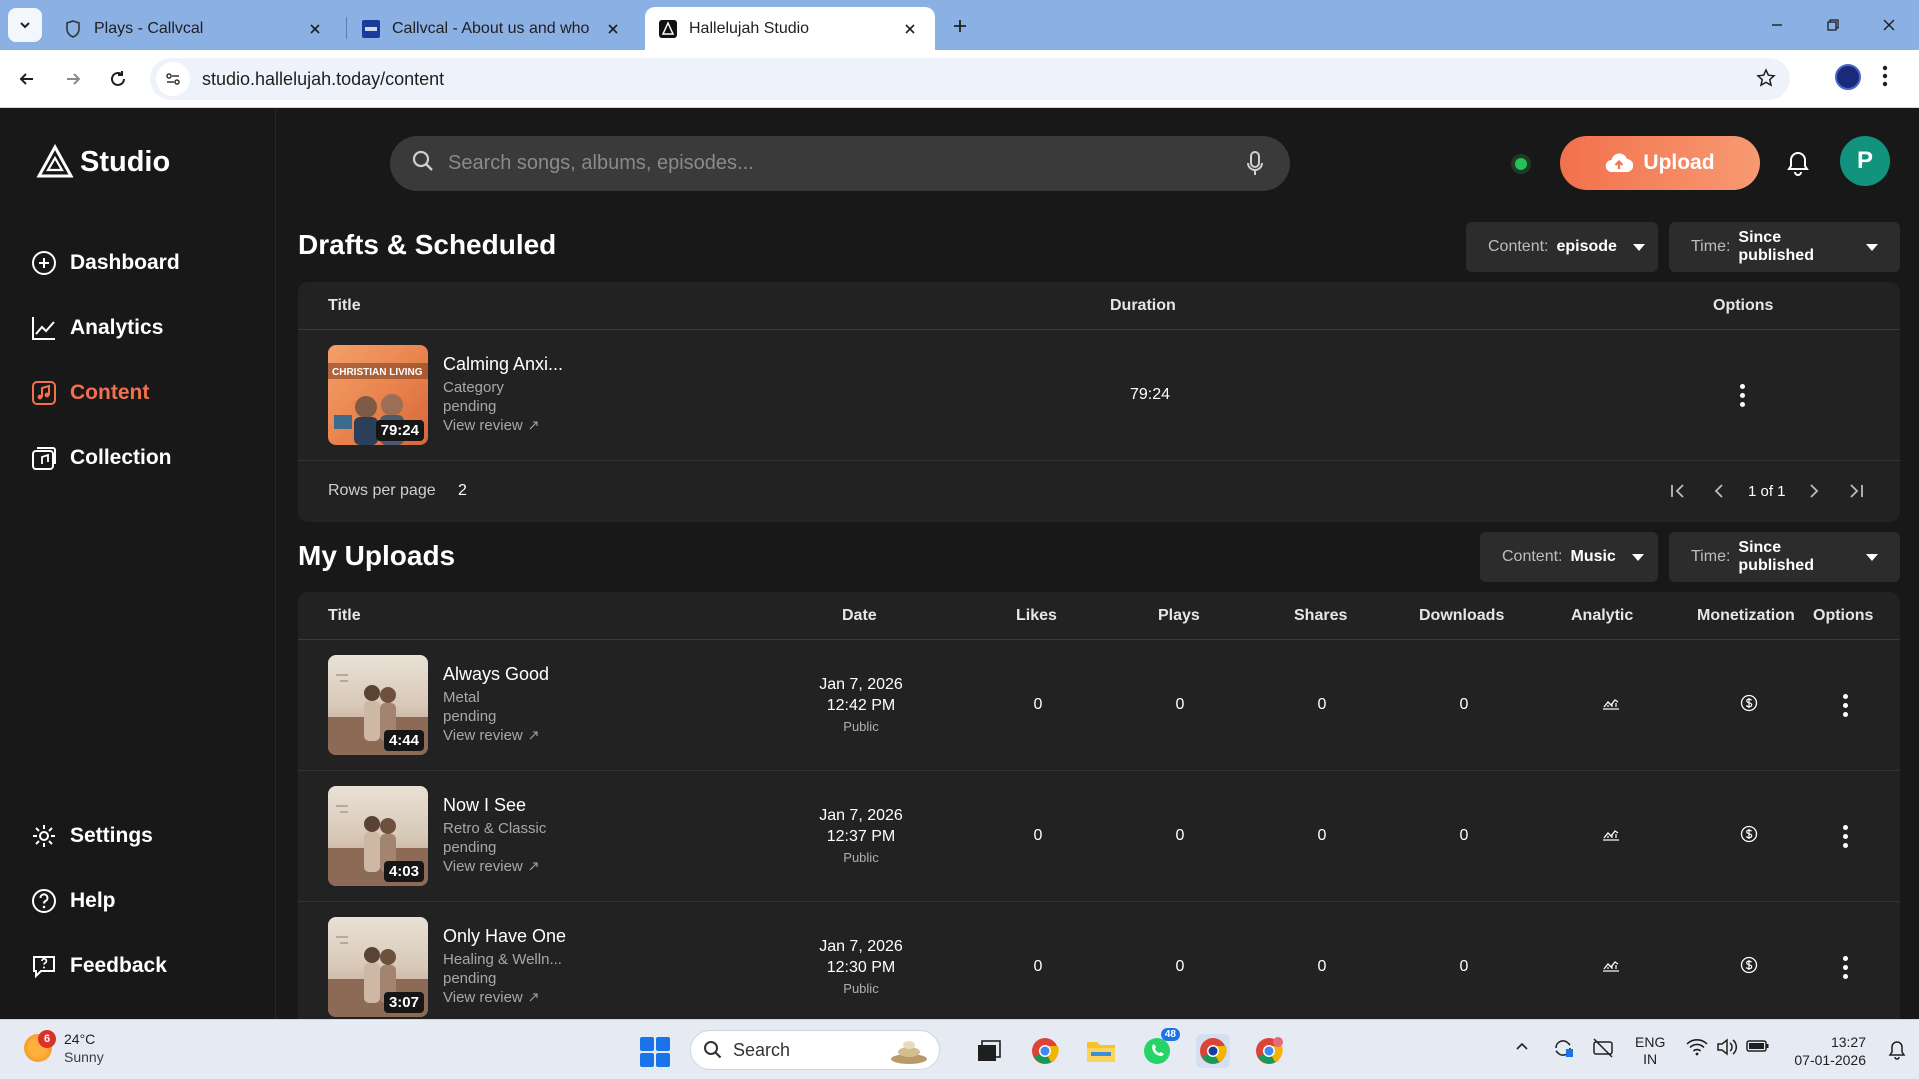 This screenshot has height=1079, width=1919. What do you see at coordinates (1650, 1051) in the screenshot?
I see `language-indicator: ENG IN` at bounding box center [1650, 1051].